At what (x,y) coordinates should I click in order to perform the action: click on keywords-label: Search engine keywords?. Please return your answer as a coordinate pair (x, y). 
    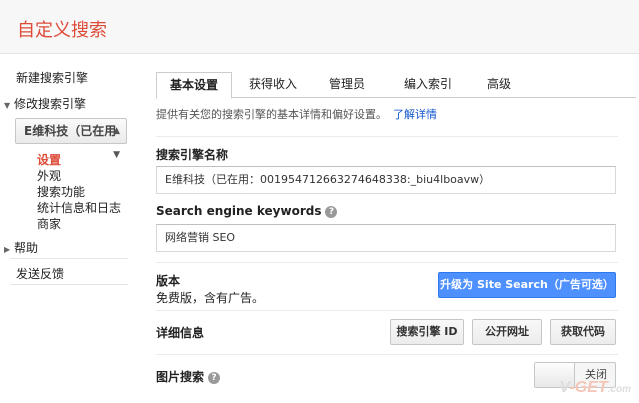
    Looking at the image, I should click on (247, 211).